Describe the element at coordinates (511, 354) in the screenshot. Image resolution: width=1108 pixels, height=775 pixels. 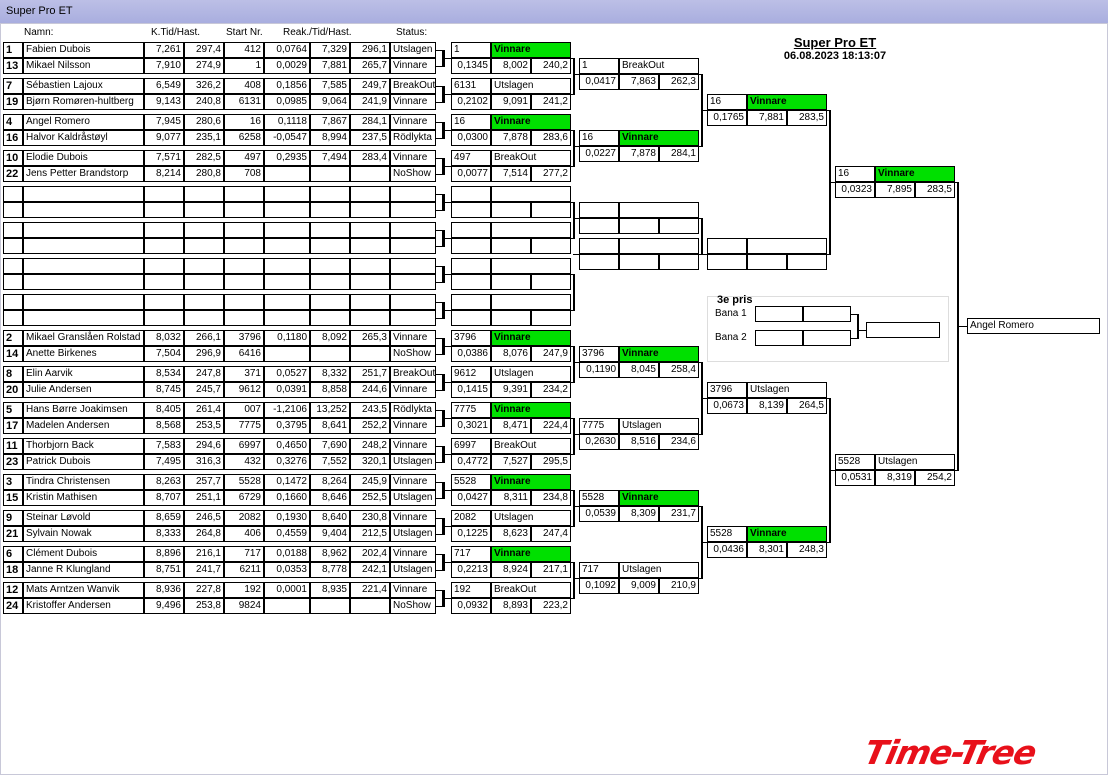
I see `match-time: 8,076` at that location.